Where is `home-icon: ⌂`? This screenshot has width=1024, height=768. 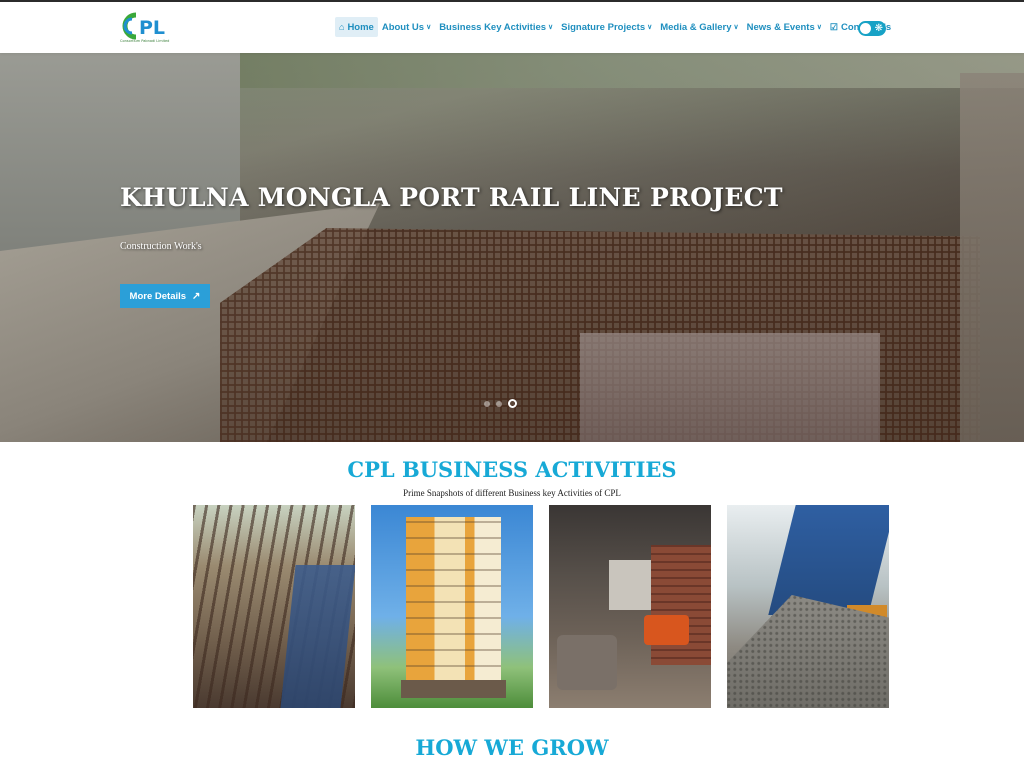
home-icon: ⌂ is located at coordinates (342, 27).